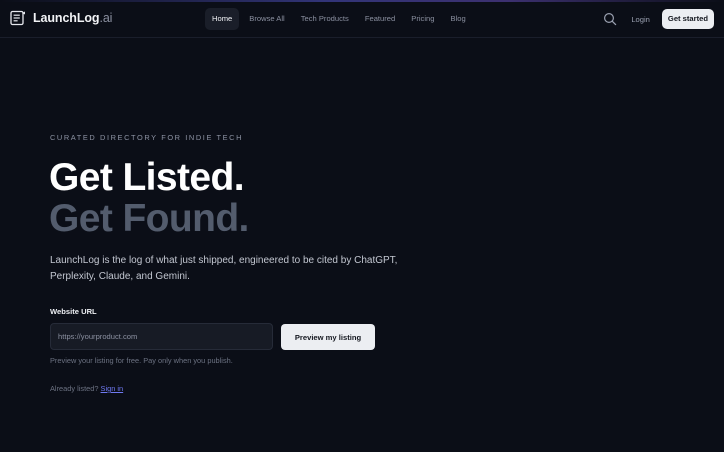 This screenshot has width=724, height=452. What do you see at coordinates (147, 137) in the screenshot?
I see `hero-eyebrow: CURATED DIRECTORY FOR INDIE TECH` at bounding box center [147, 137].